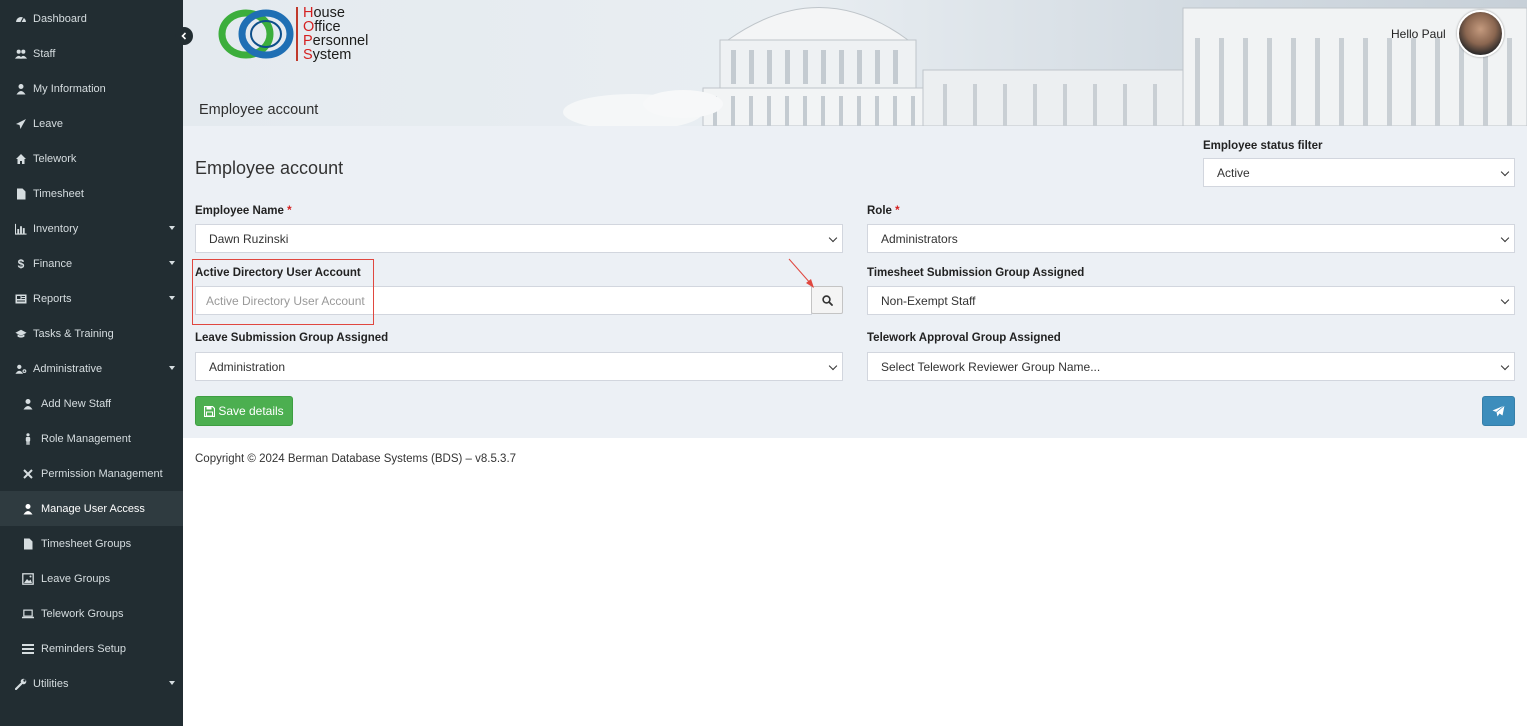 This screenshot has height=726, width=1527. What do you see at coordinates (91, 438) in the screenshot?
I see `sidebar-item-role-management: Role Management` at bounding box center [91, 438].